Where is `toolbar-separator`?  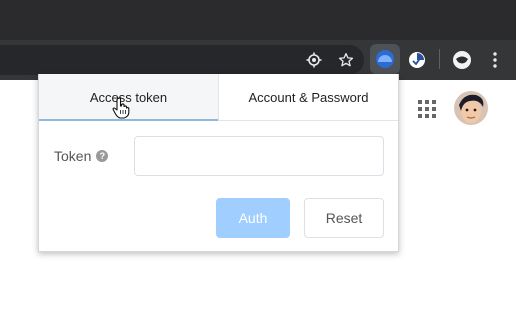
toolbar-separator is located at coordinates (439, 59).